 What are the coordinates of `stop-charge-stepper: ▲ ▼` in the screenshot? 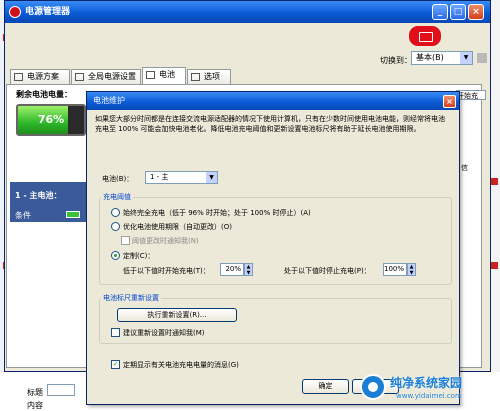 It's located at (411, 269).